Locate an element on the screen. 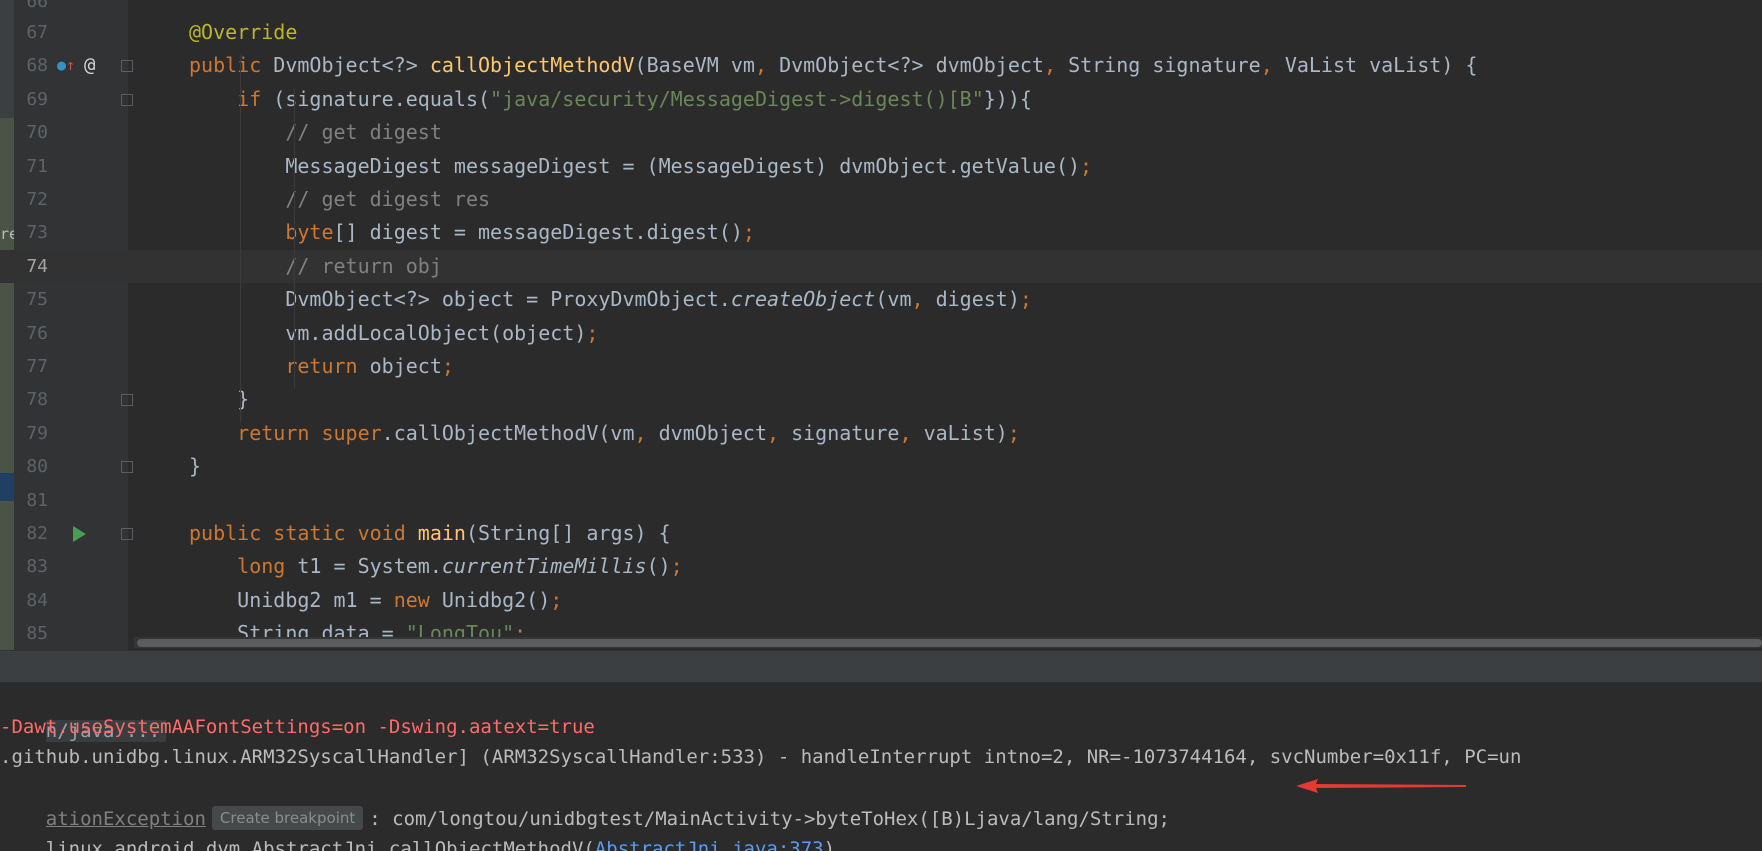  line-number: 78 is located at coordinates (31, 399).